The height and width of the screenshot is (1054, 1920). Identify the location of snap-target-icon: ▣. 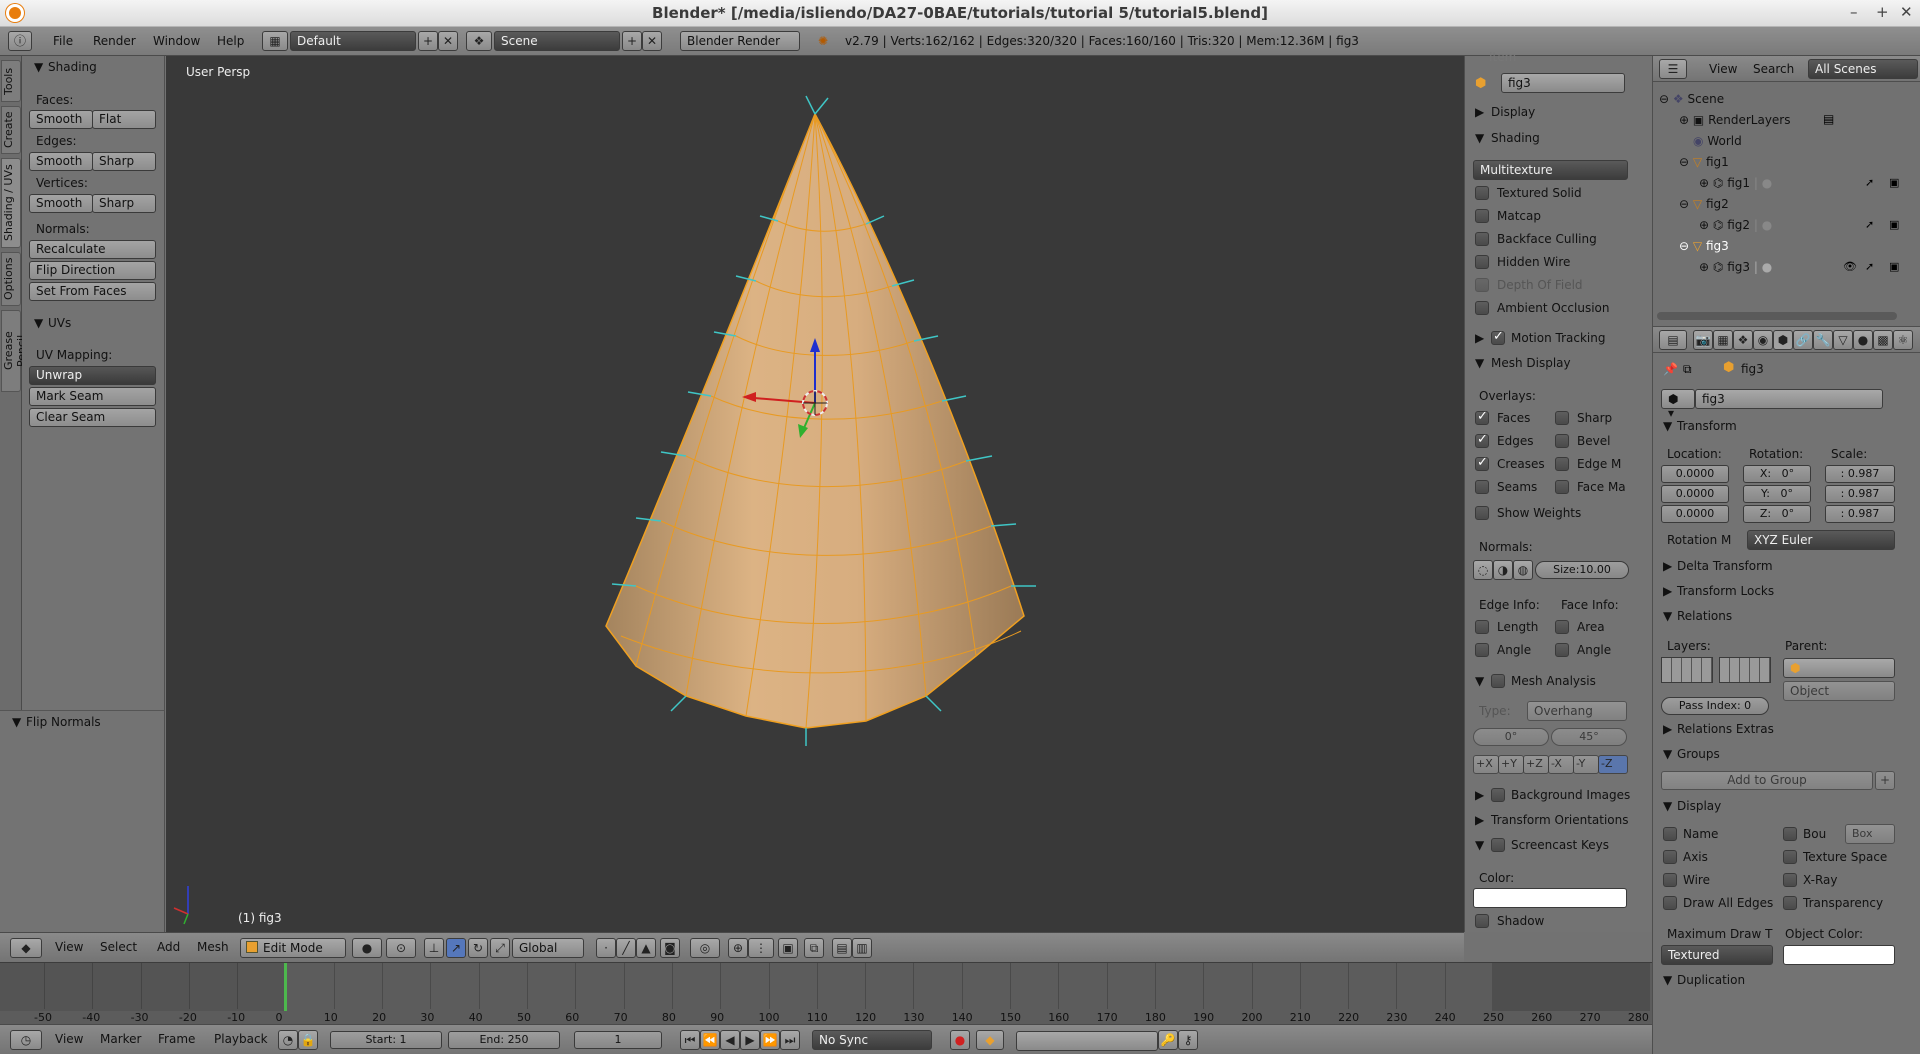
(788, 948).